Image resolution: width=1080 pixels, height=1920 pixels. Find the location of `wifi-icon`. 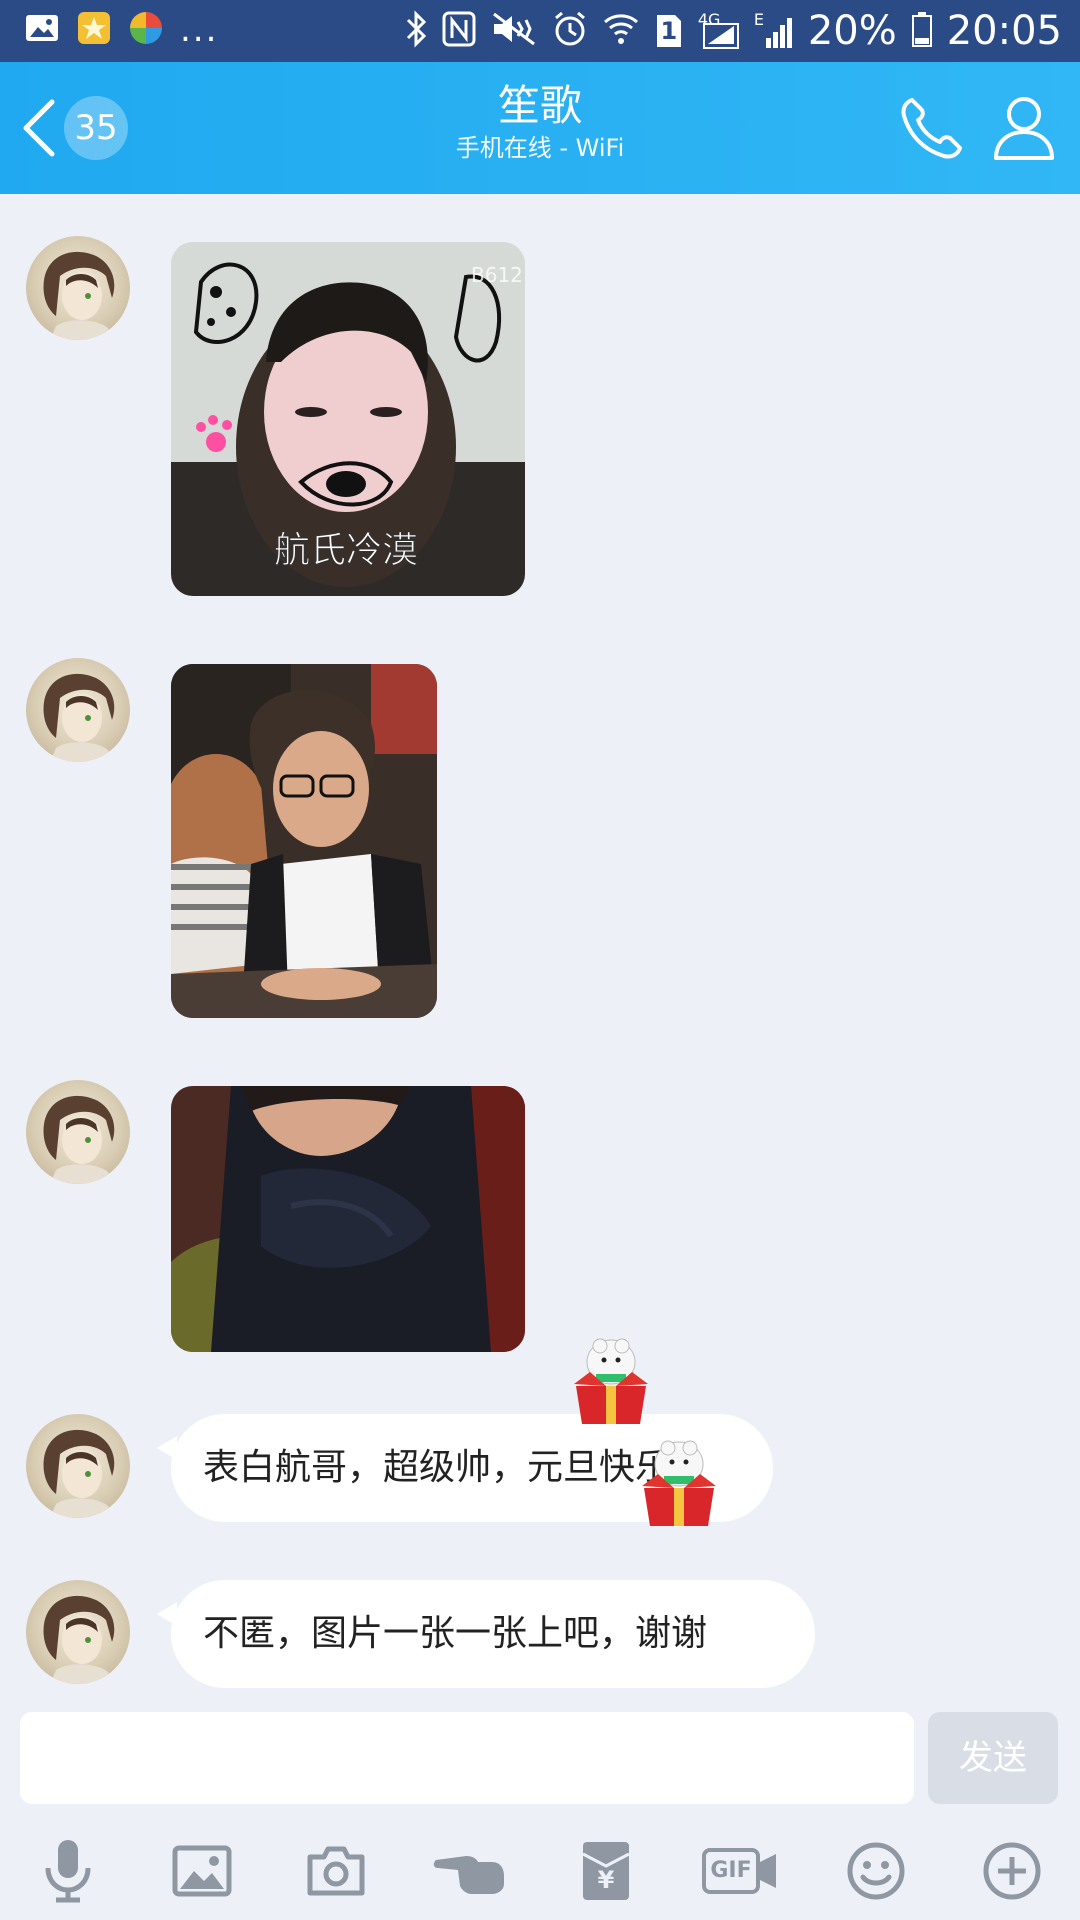

wifi-icon is located at coordinates (621, 31).